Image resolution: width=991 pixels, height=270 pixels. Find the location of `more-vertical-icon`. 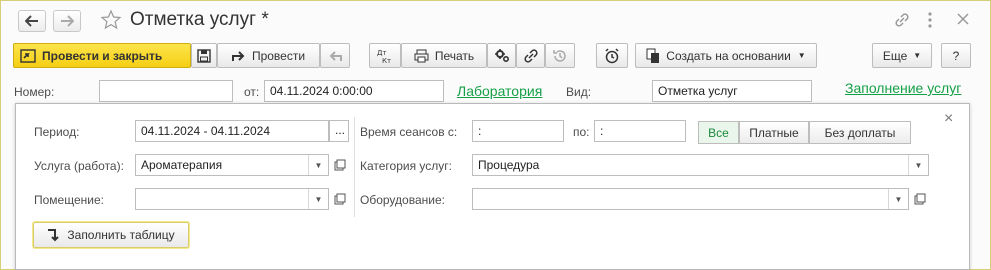

more-vertical-icon is located at coordinates (930, 20).